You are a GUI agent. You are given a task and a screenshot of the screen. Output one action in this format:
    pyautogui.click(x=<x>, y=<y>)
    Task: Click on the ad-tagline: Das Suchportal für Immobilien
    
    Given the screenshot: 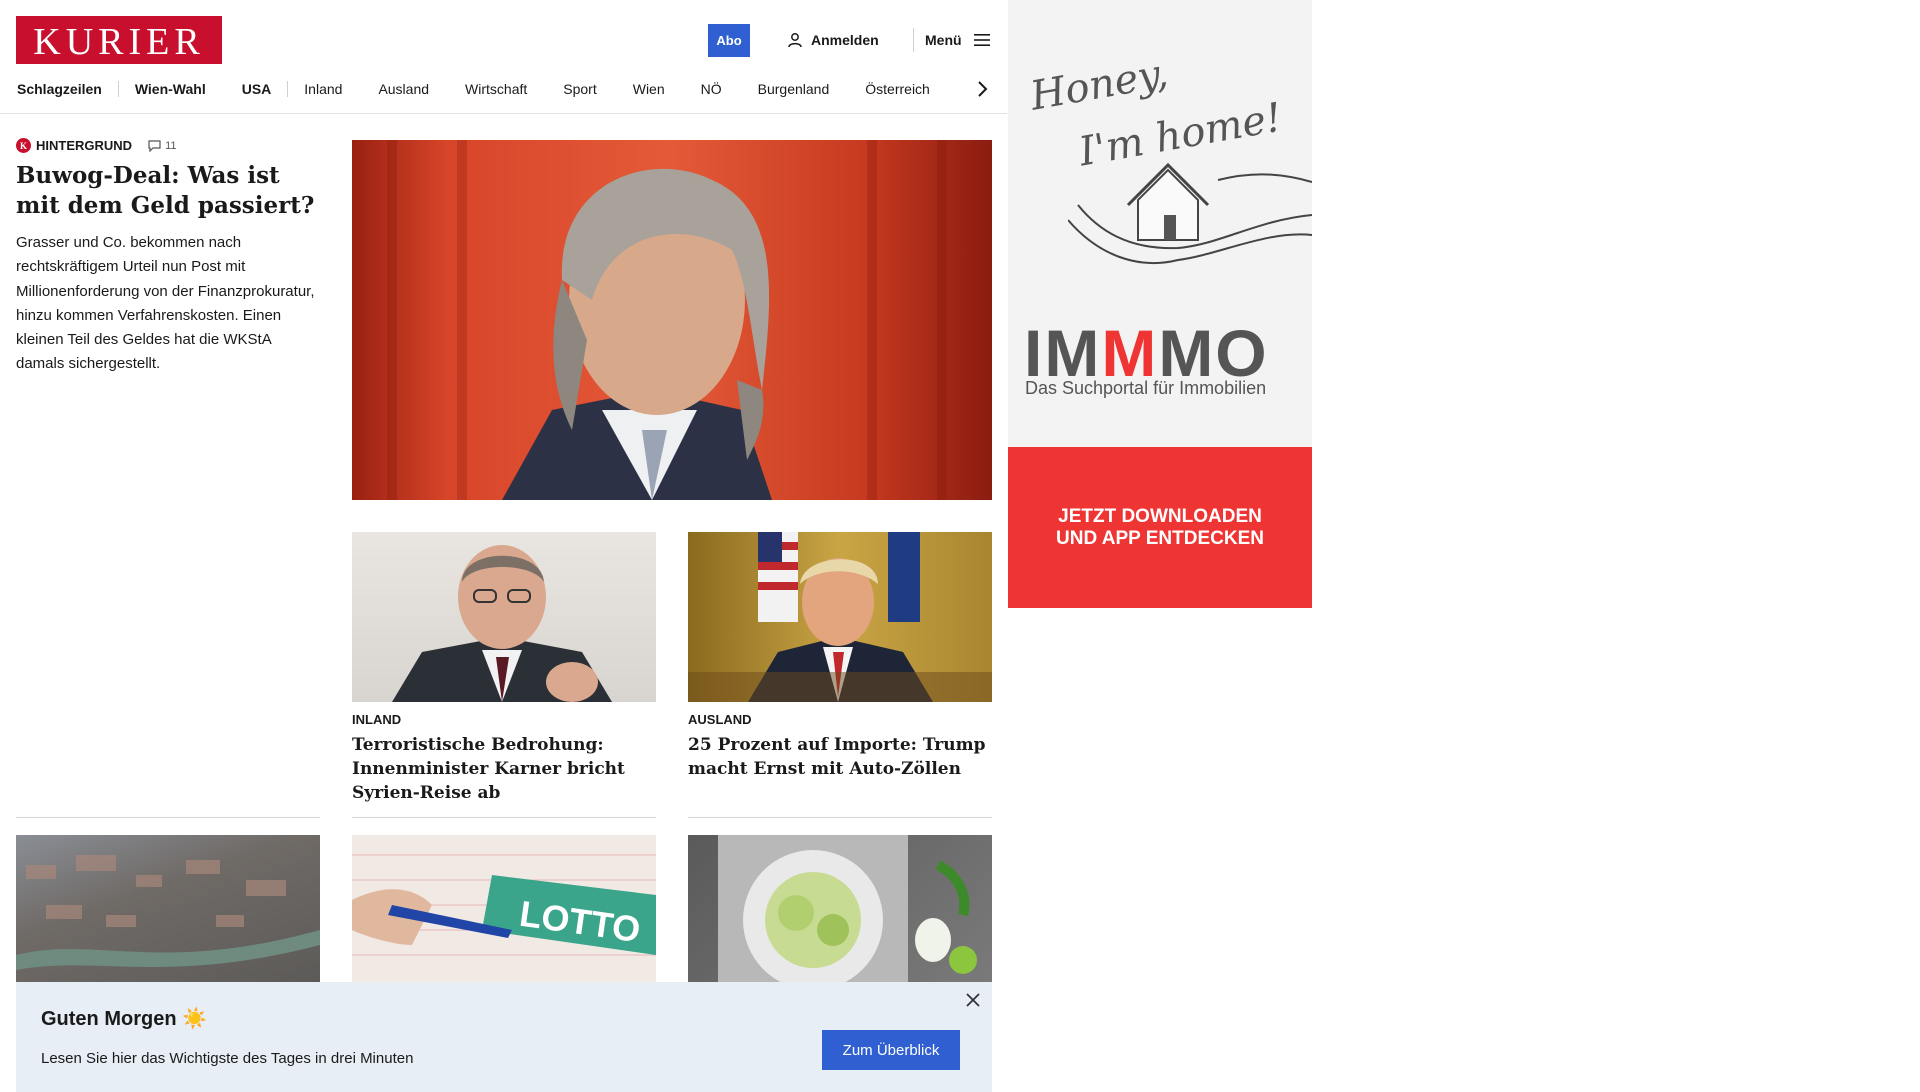 What is the action you would take?
    pyautogui.click(x=1146, y=388)
    